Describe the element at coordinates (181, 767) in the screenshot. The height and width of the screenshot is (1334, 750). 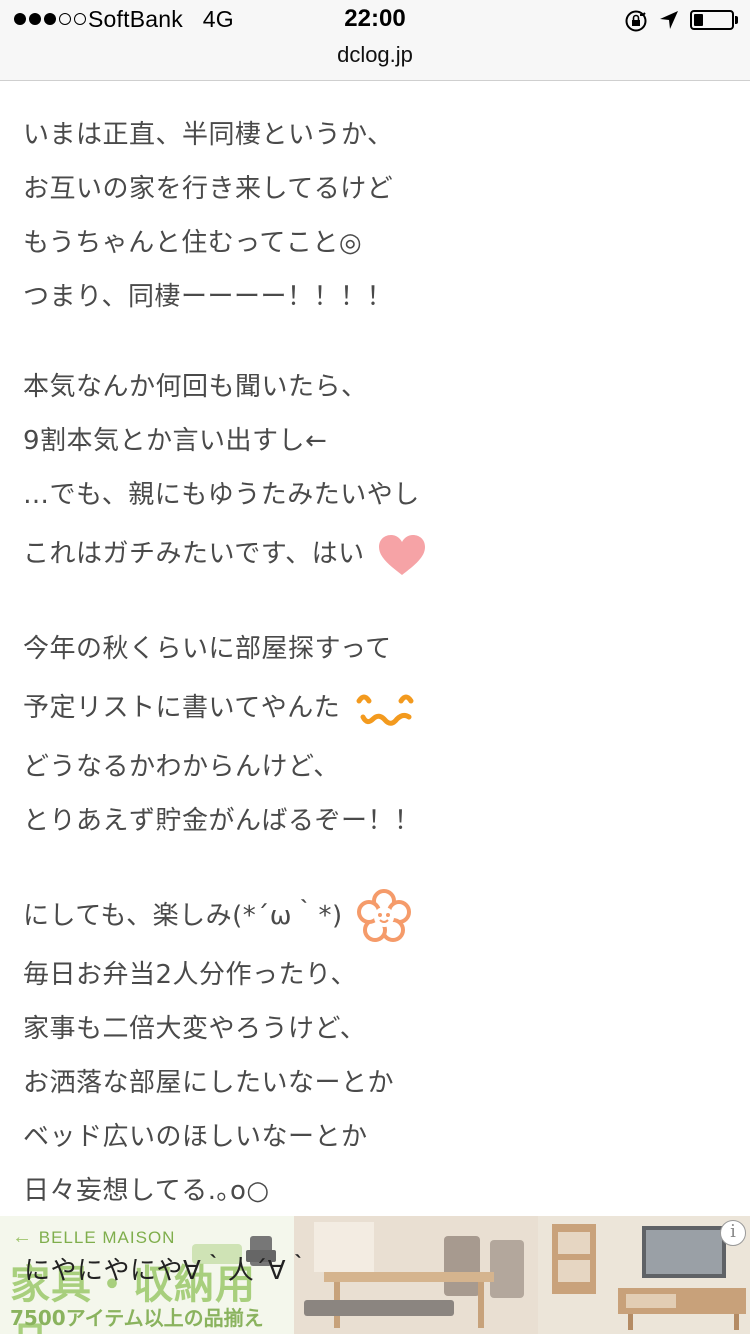
I see `article-line: どうなるかわからんけど、` at that location.